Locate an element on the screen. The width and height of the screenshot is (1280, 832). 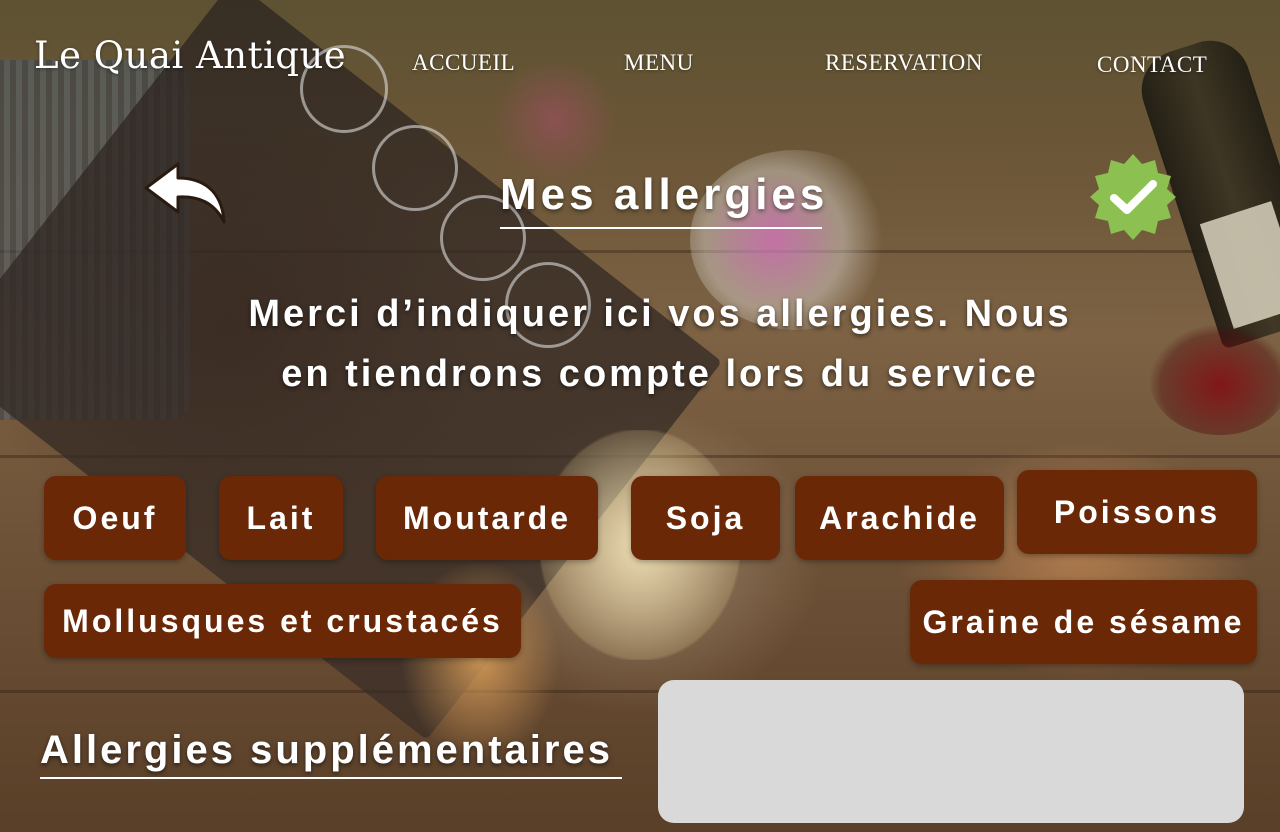
allergen-button-sesame: Graine de sésame is located at coordinates (1083, 622).